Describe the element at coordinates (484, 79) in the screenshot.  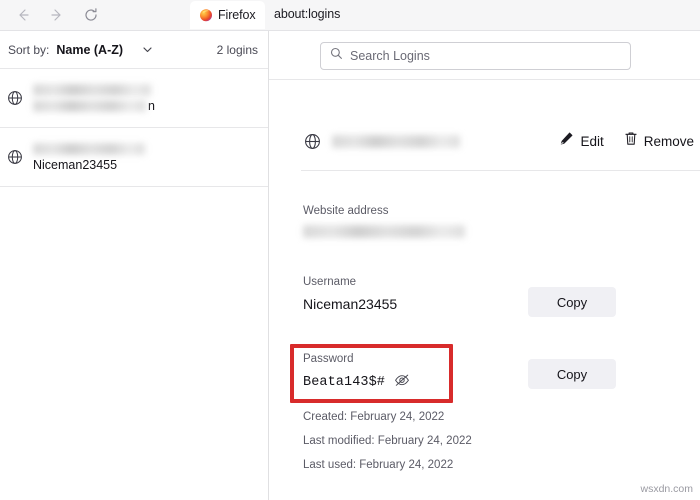
I see `search-bottom-divider` at that location.